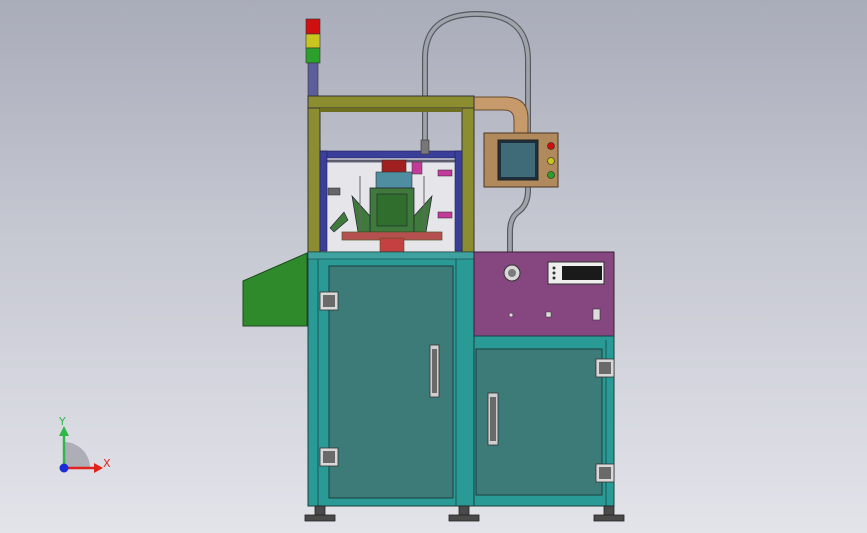  I want to click on stack-light-red, so click(313, 26).